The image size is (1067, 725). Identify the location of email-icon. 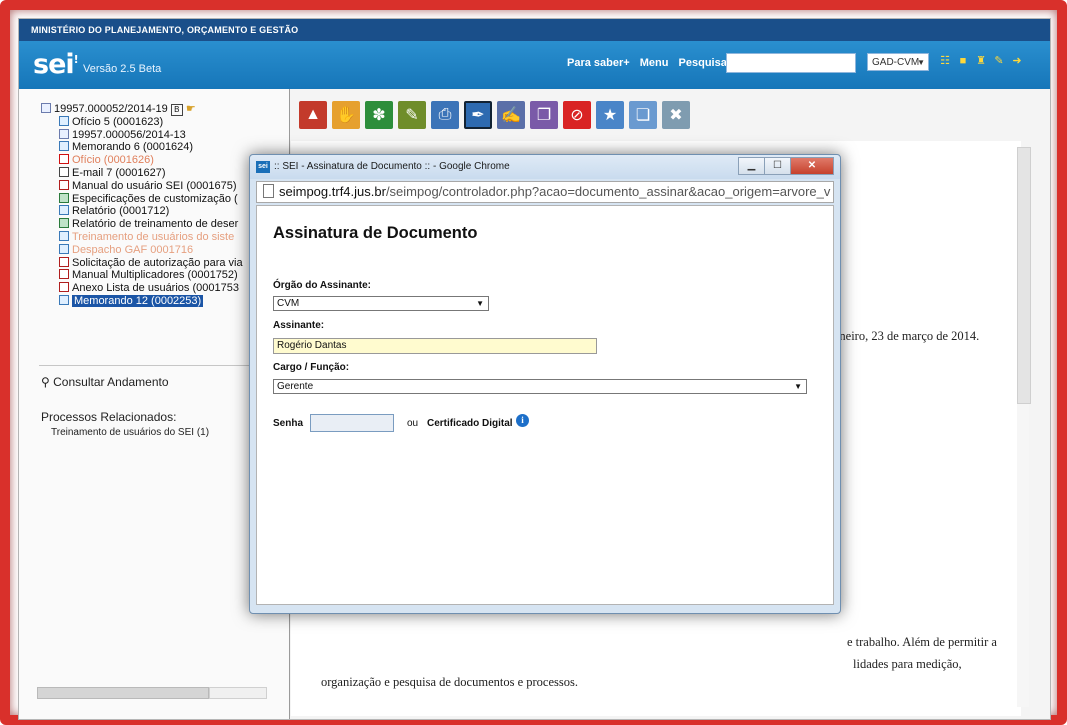
(64, 171).